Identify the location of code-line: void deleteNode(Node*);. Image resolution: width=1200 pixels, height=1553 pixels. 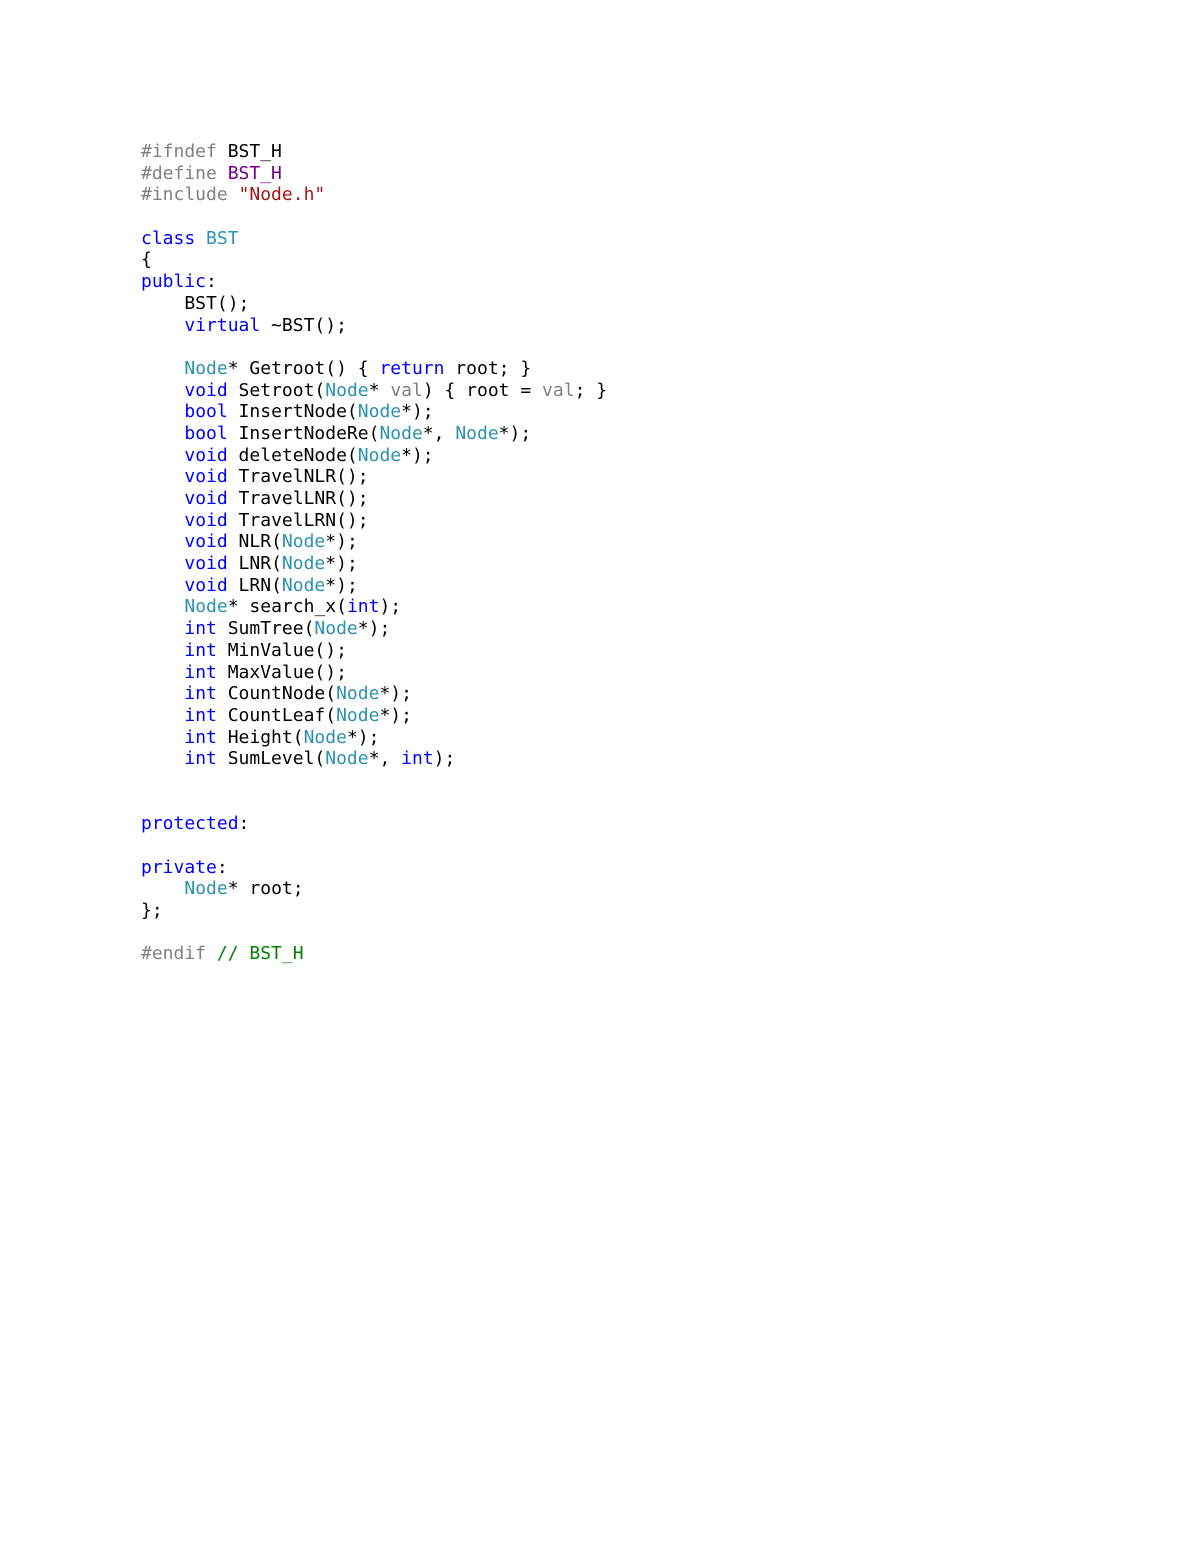
(374, 456).